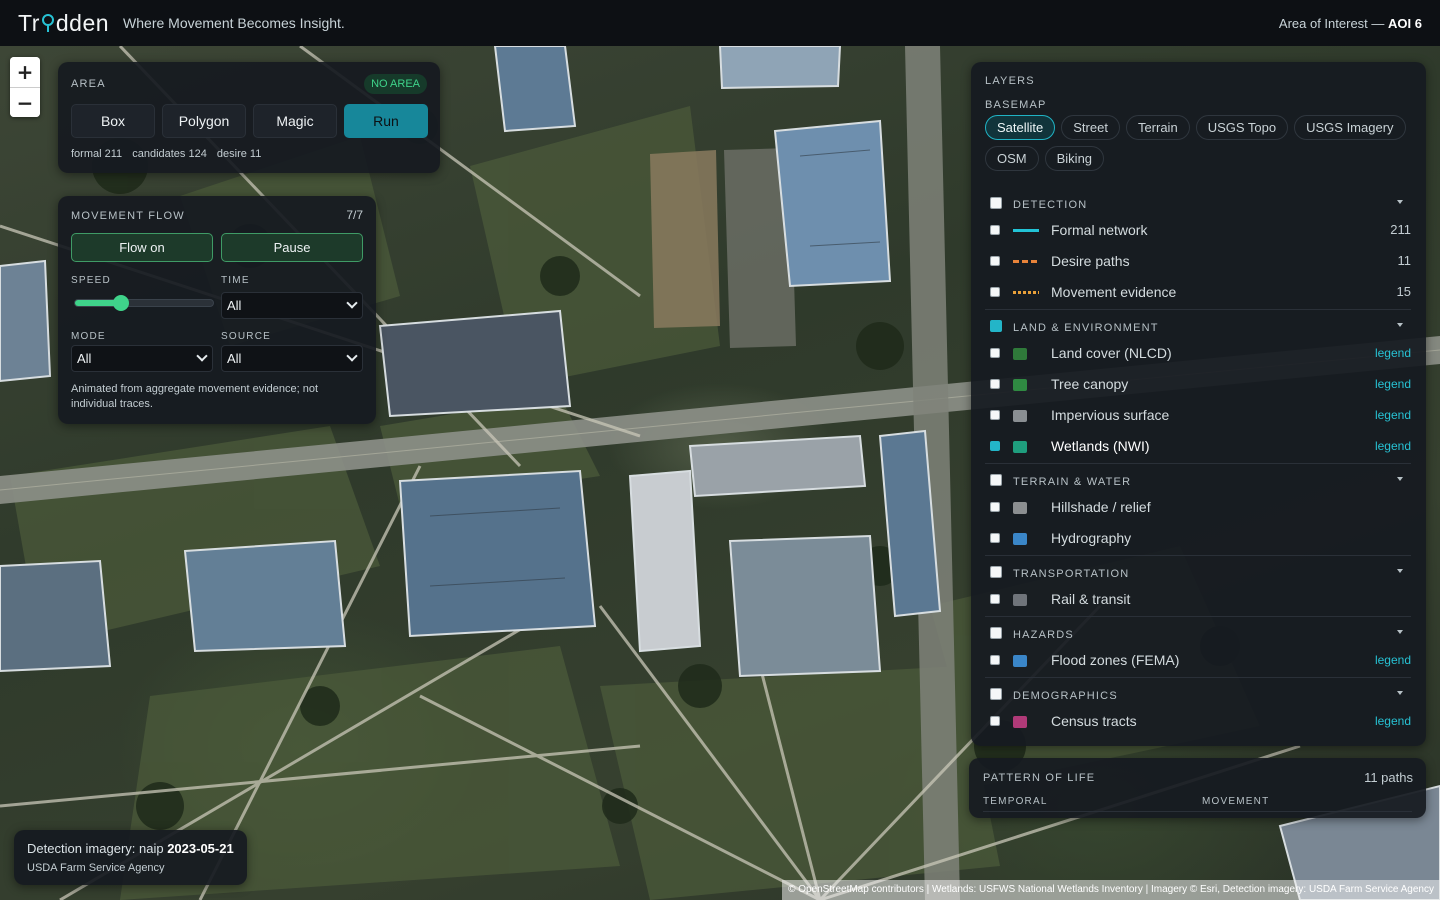 This screenshot has height=900, width=1440. I want to click on magic-button: Magic, so click(295, 121).